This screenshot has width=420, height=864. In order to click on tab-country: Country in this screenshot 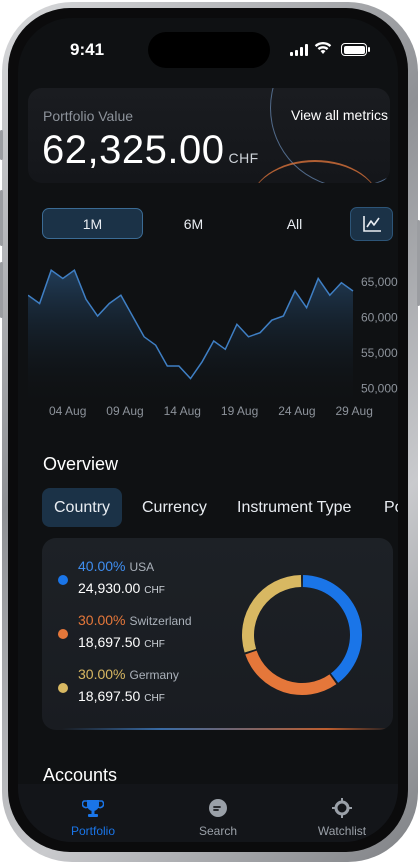, I will do `click(82, 507)`.